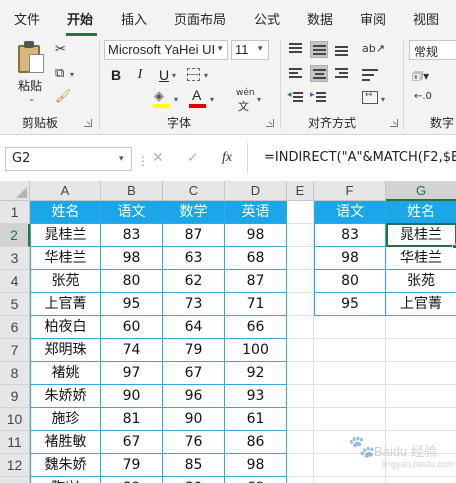 The width and height of the screenshot is (456, 483). Describe the element at coordinates (350, 191) in the screenshot. I see `column-header-f: F` at that location.